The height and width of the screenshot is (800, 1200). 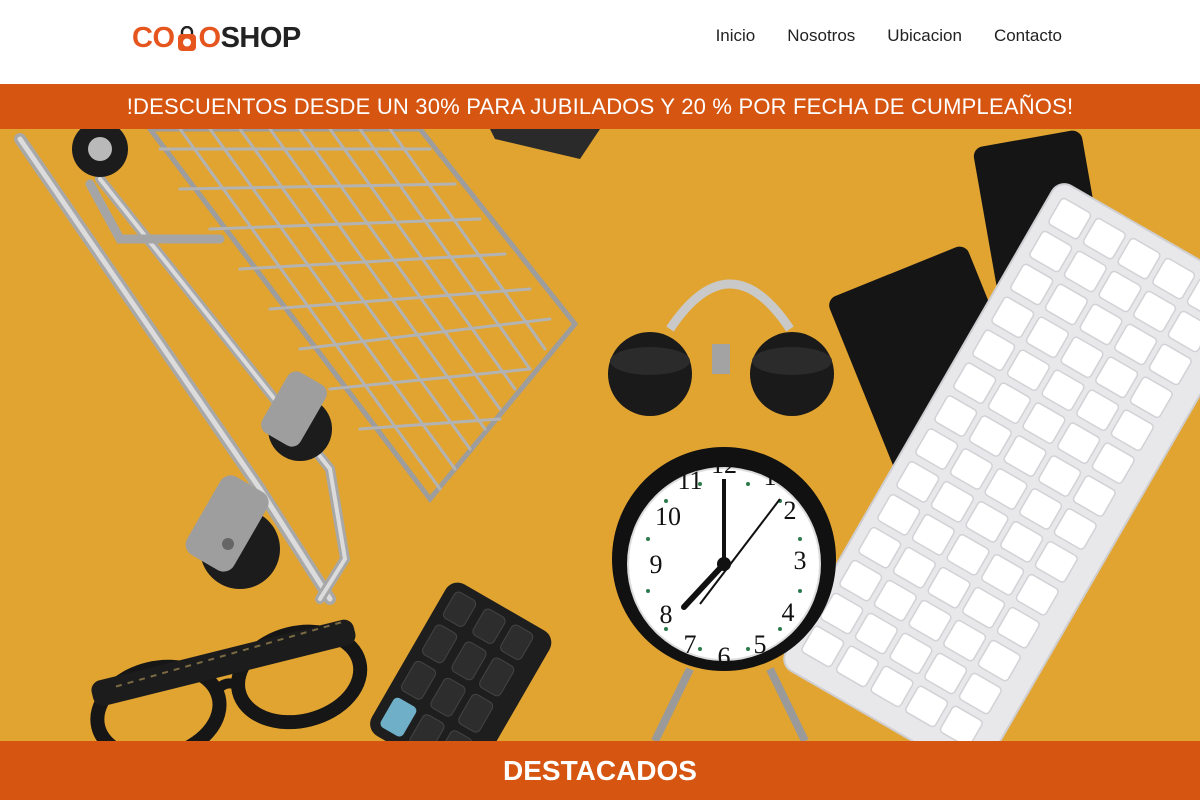 What do you see at coordinates (760, 644) in the screenshot?
I see `svg-text: 5` at bounding box center [760, 644].